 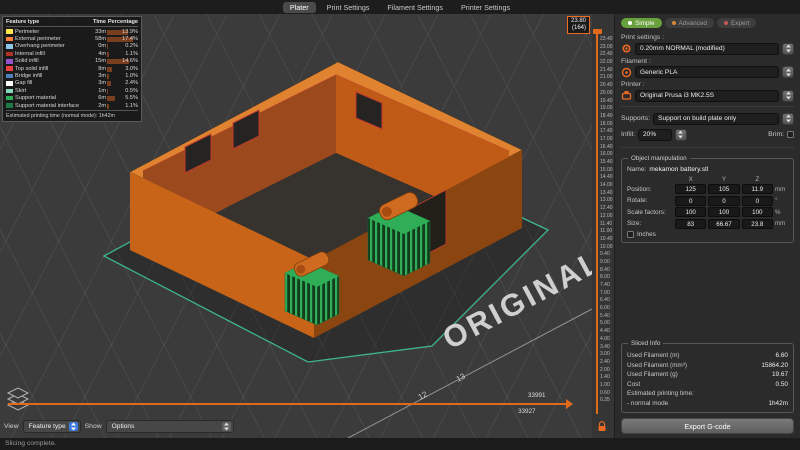 I want to click on slider-lock-icon, so click(x=602, y=426).